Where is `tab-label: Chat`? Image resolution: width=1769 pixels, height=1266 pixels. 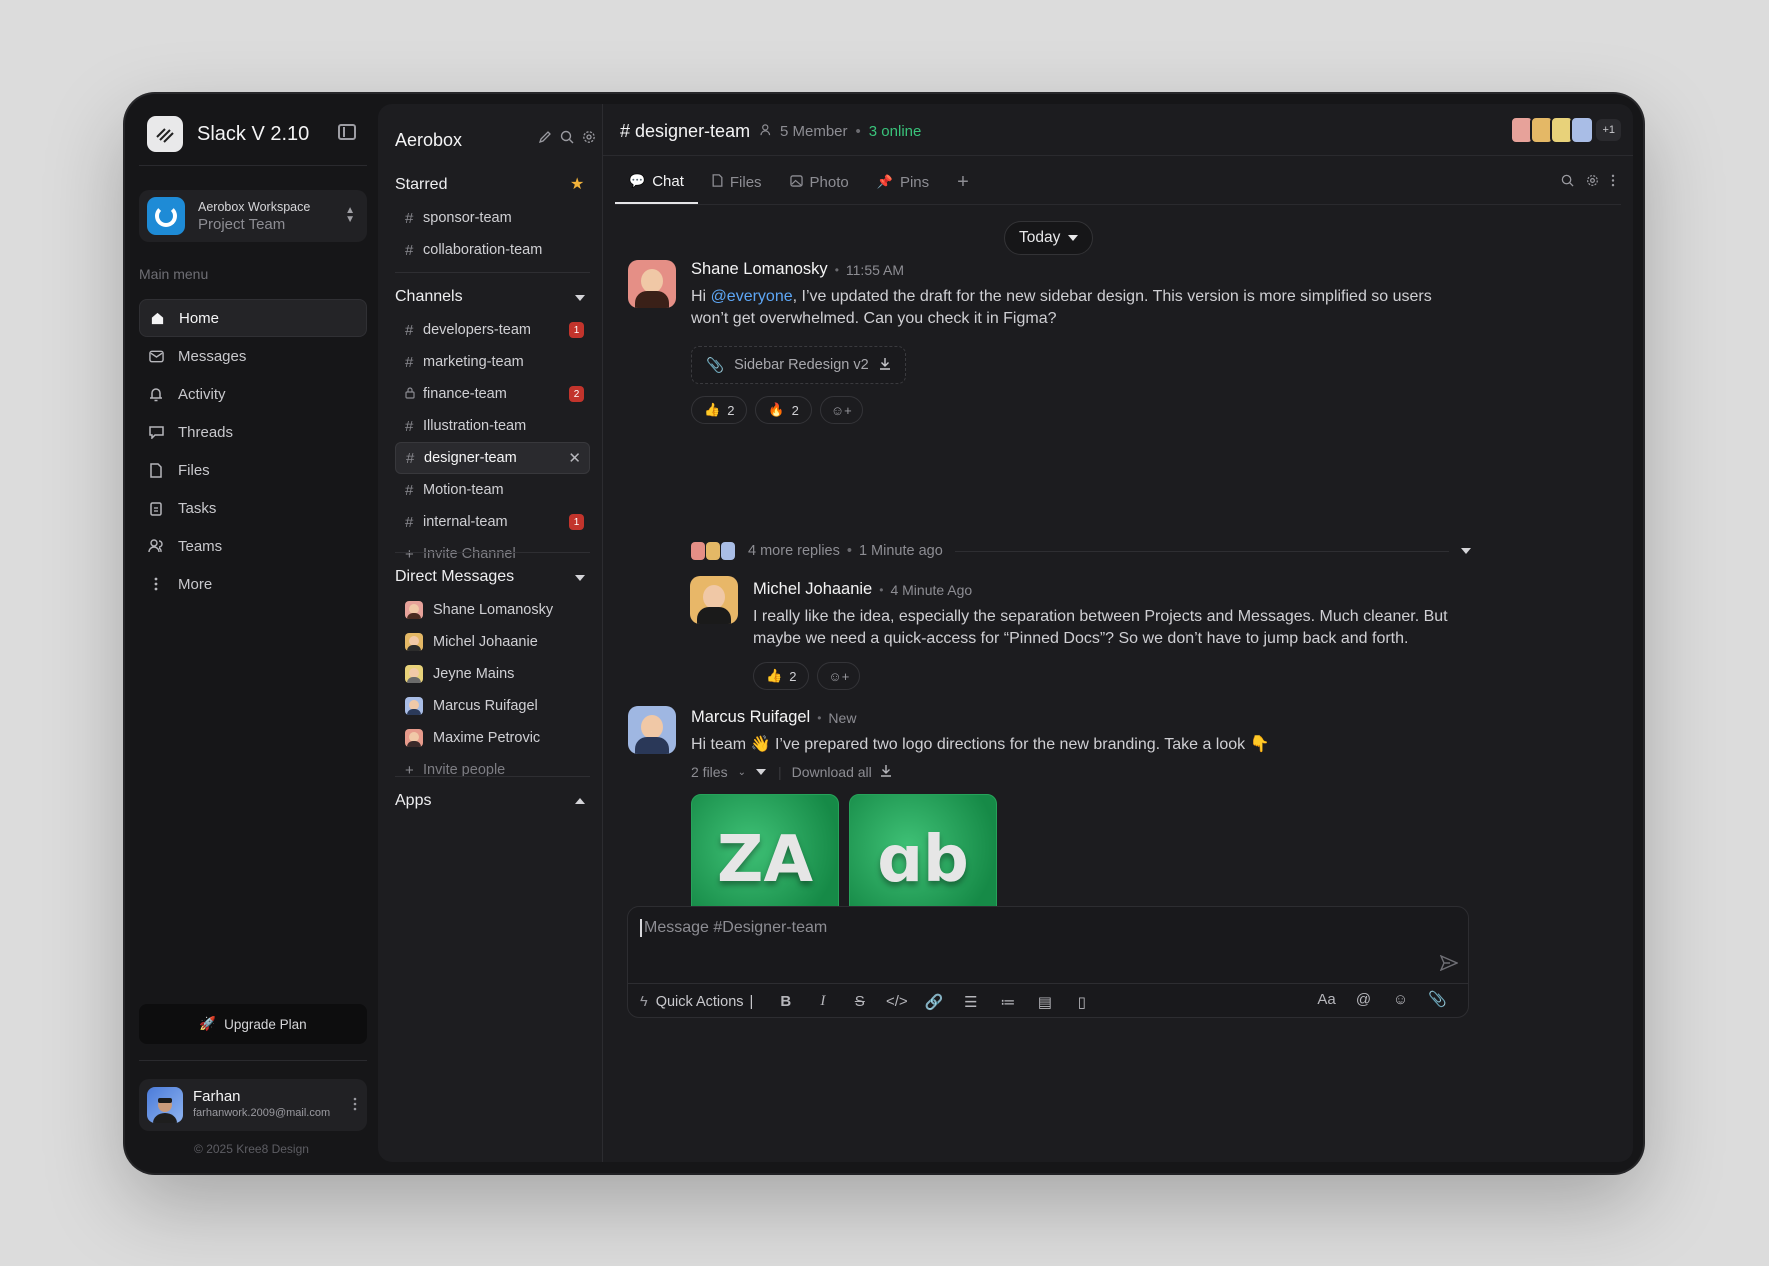
tab-label: Chat is located at coordinates (668, 181).